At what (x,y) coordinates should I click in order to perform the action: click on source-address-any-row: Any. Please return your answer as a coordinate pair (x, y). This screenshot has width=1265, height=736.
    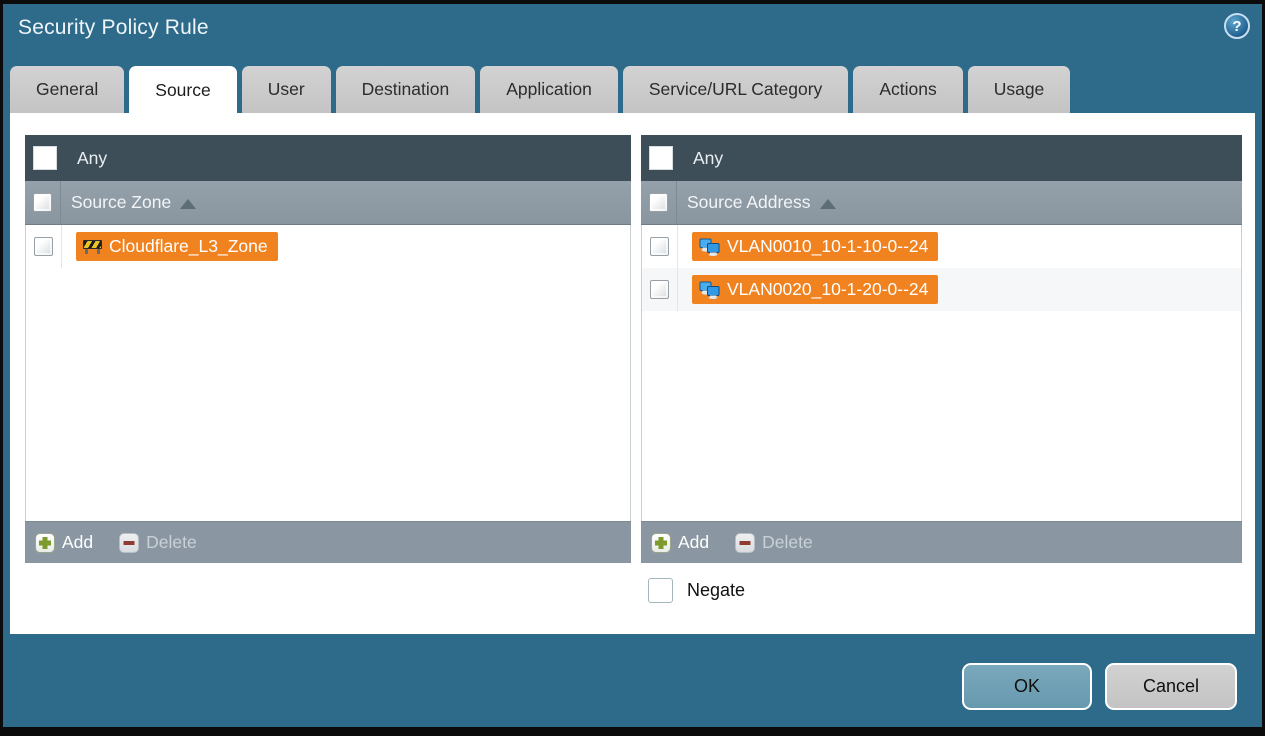
    Looking at the image, I should click on (941, 158).